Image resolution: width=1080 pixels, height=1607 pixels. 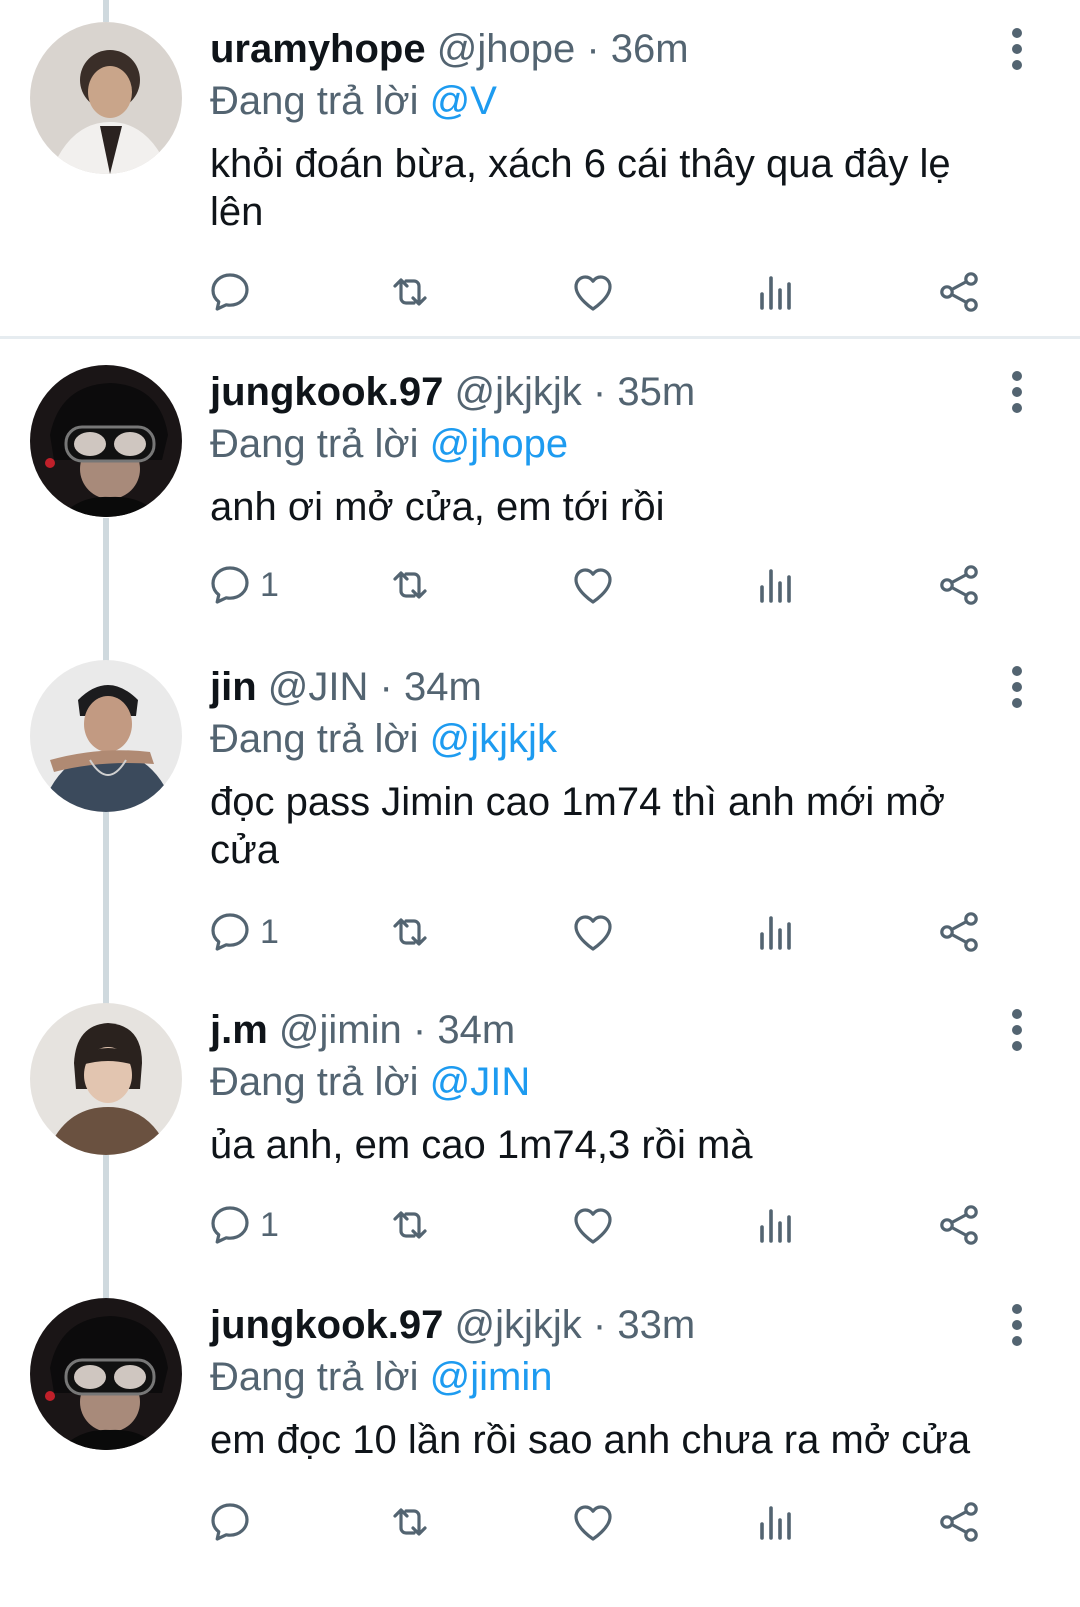 I want to click on handle: @jimin, so click(x=340, y=1030).